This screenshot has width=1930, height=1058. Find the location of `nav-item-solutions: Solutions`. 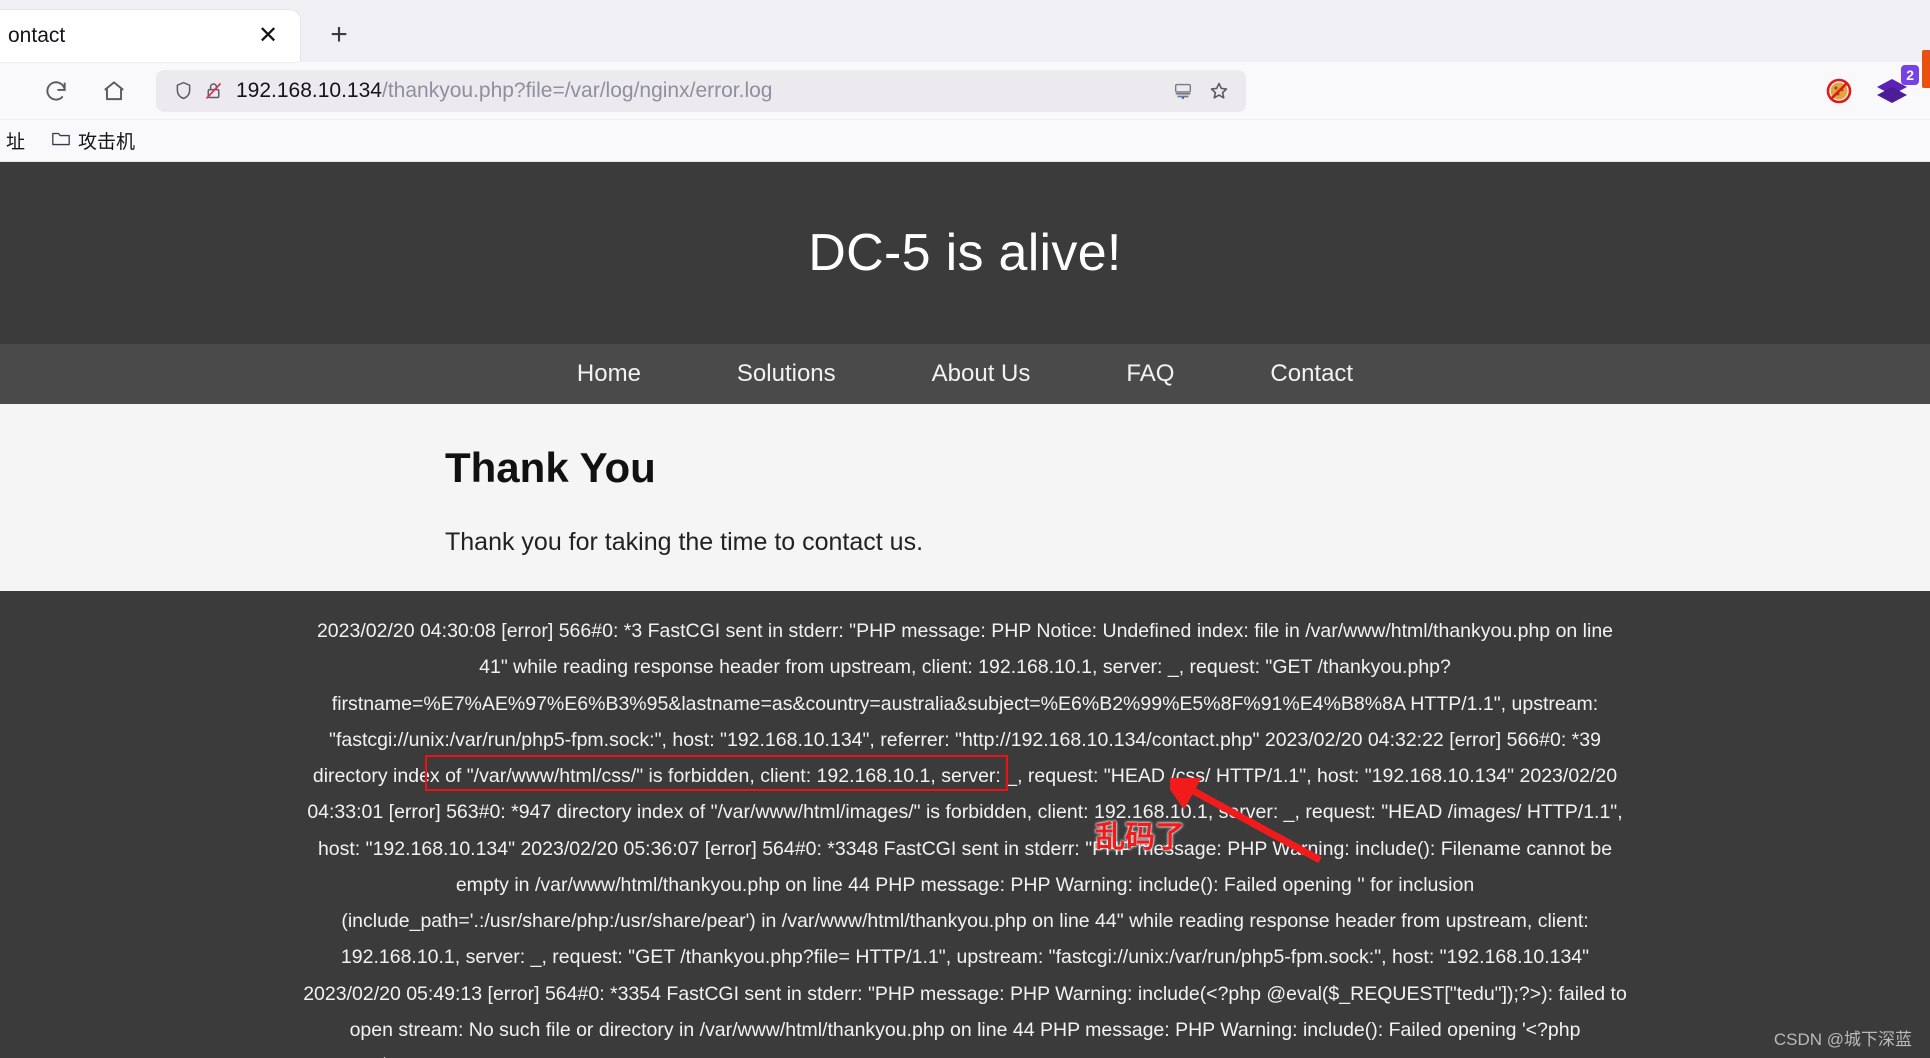

nav-item-solutions: Solutions is located at coordinates (786, 374).